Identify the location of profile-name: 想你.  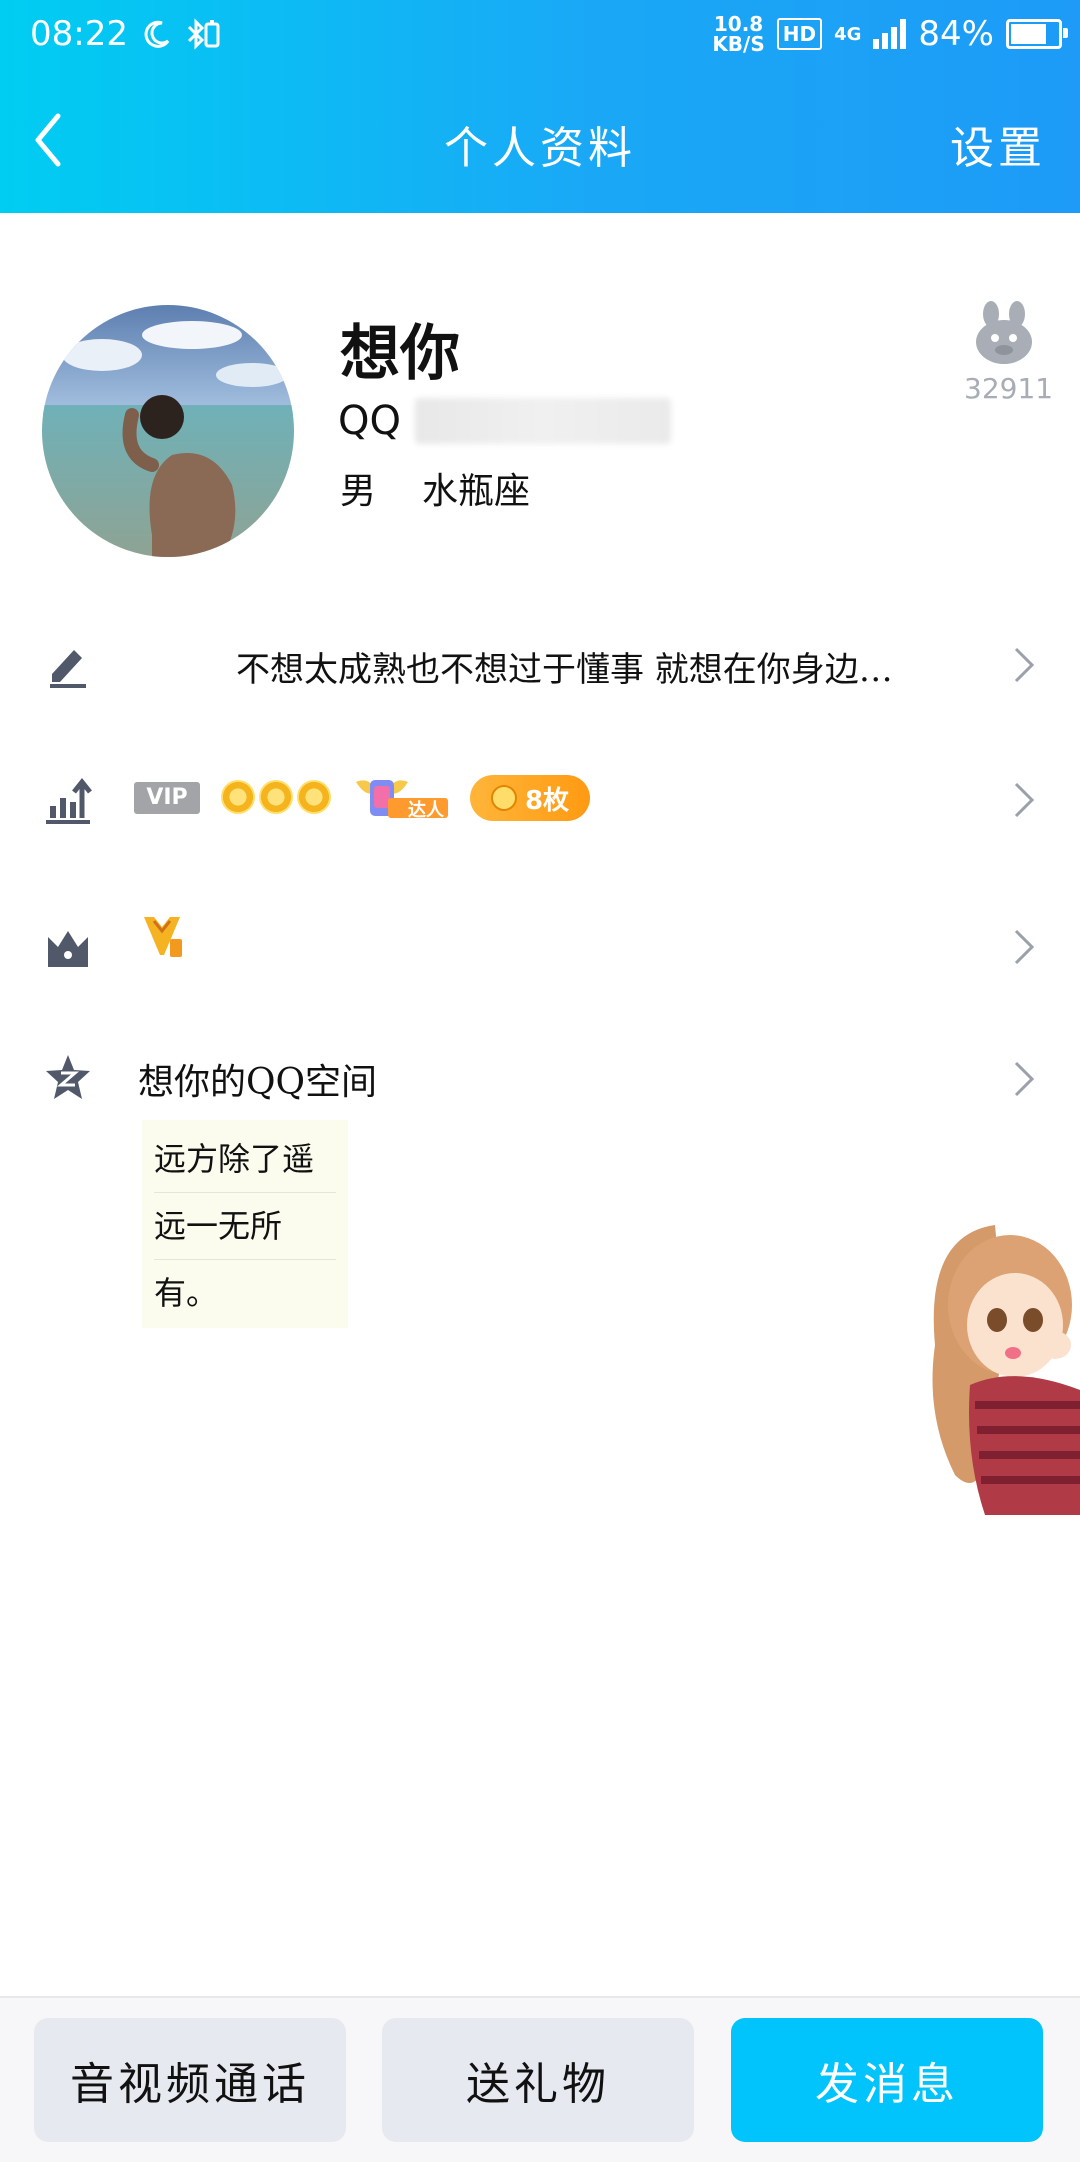
(400, 354).